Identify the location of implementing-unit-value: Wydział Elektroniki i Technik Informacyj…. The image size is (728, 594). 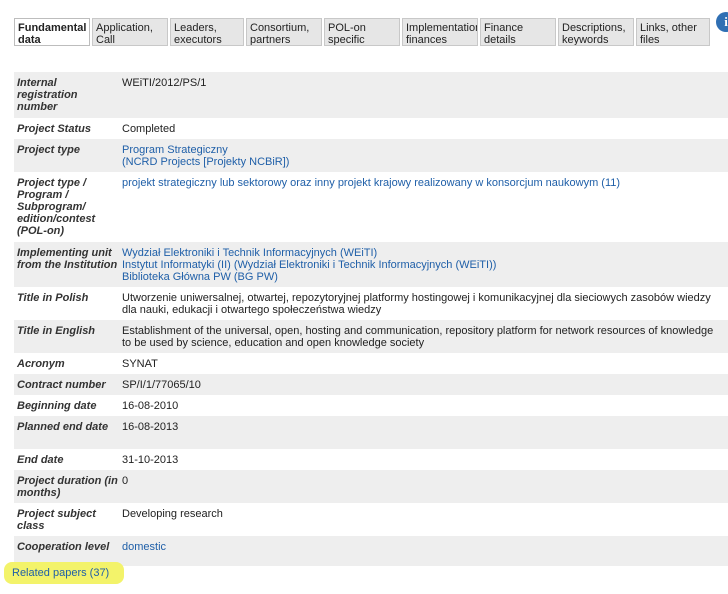
(423, 264).